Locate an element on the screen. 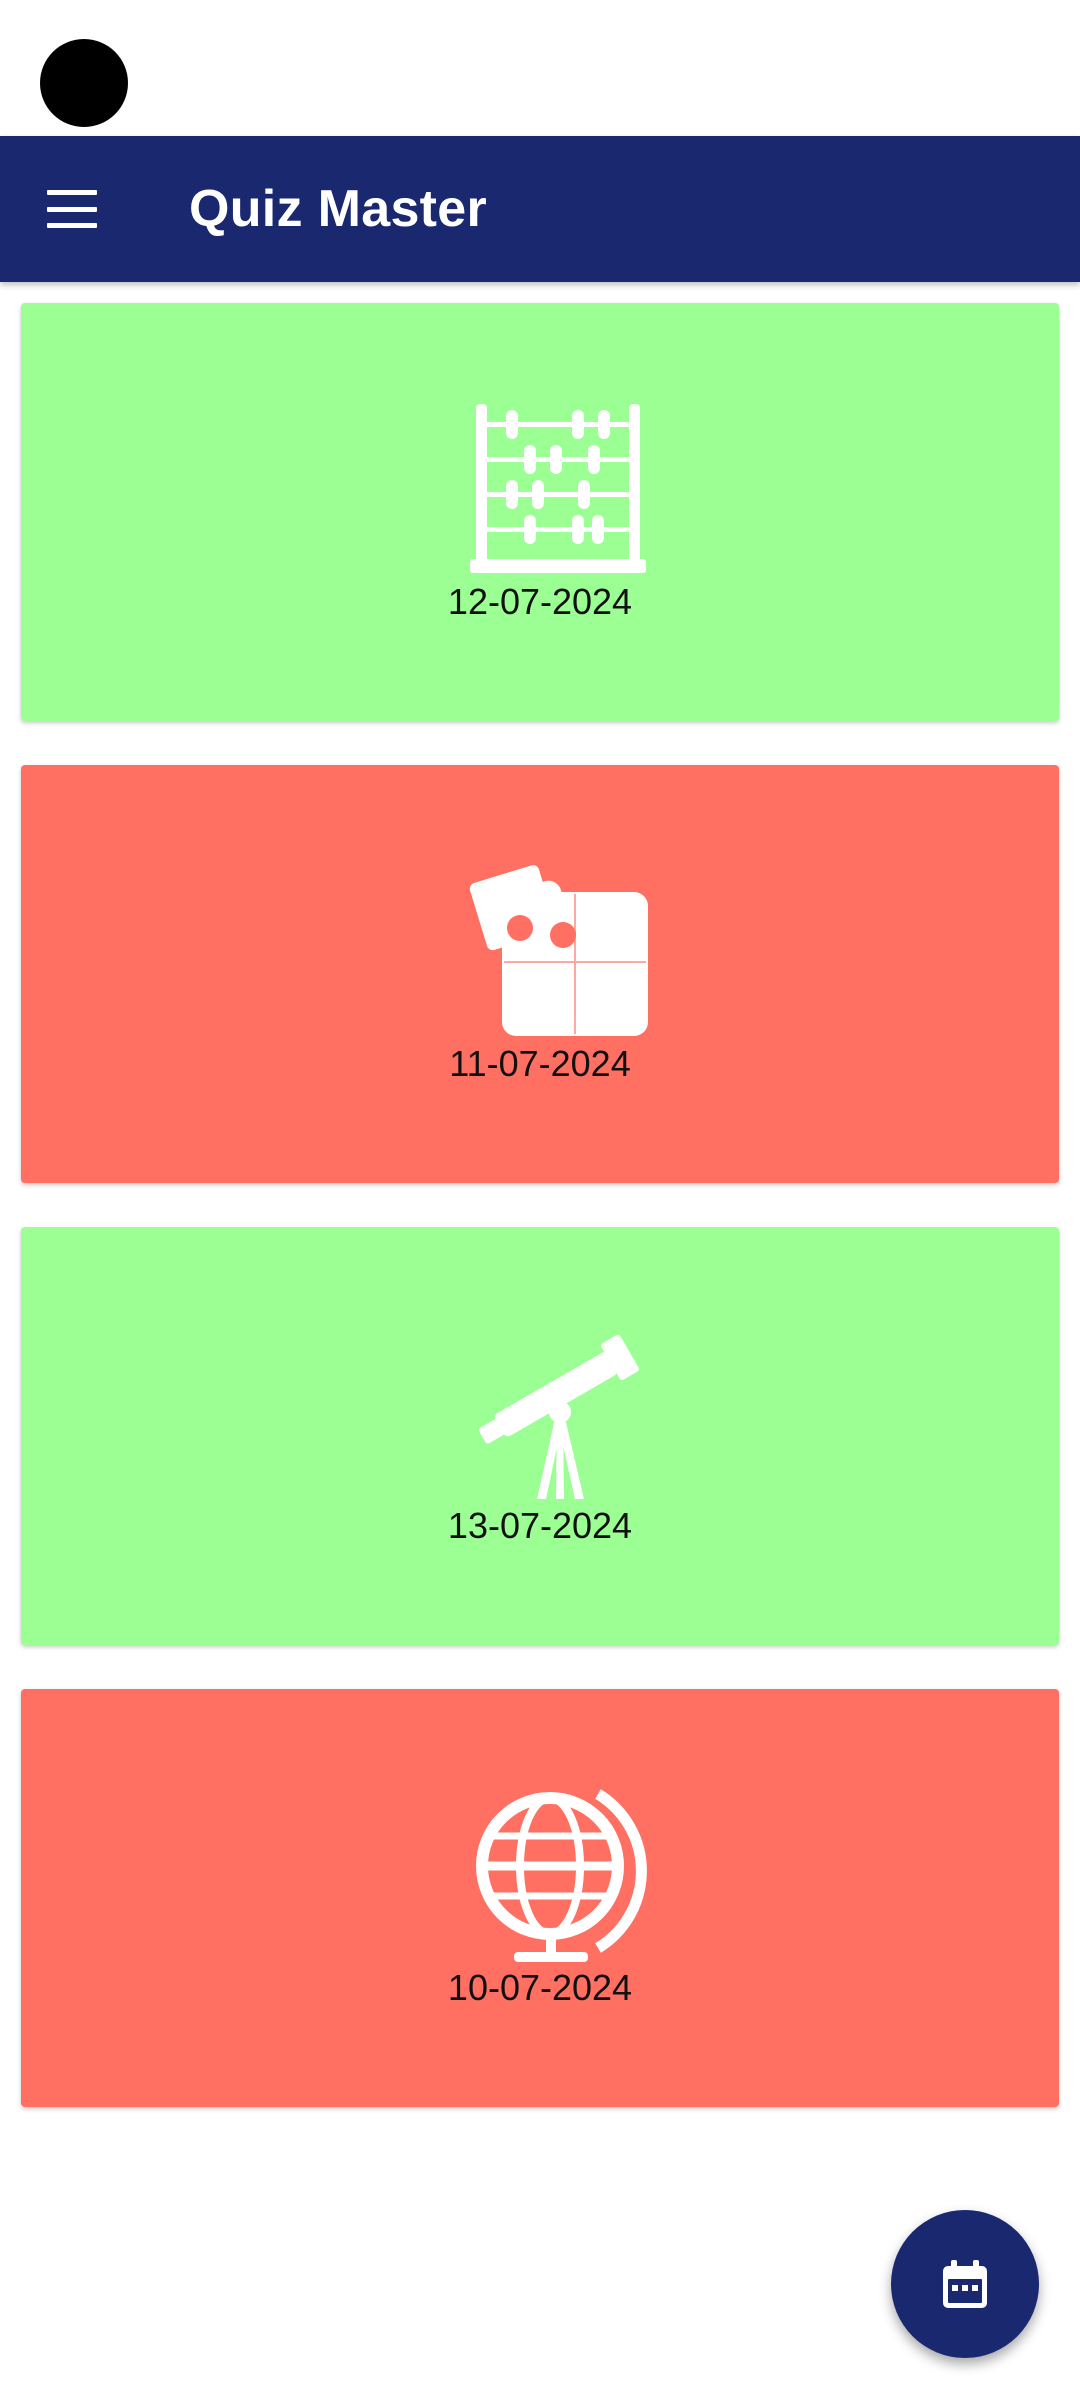  calendar-icon is located at coordinates (965, 2284).